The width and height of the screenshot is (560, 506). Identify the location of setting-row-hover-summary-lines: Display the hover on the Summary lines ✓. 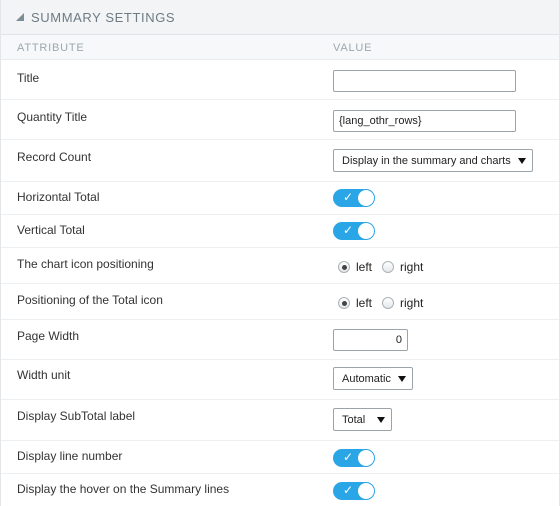
(280, 490).